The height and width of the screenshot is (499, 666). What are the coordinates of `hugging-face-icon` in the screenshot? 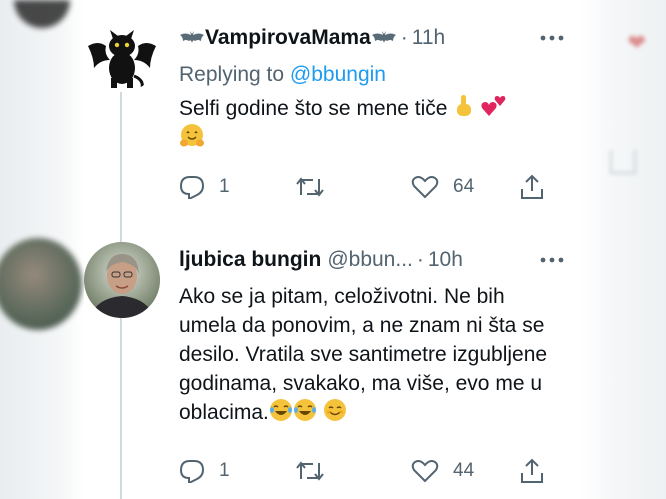 It's located at (192, 135).